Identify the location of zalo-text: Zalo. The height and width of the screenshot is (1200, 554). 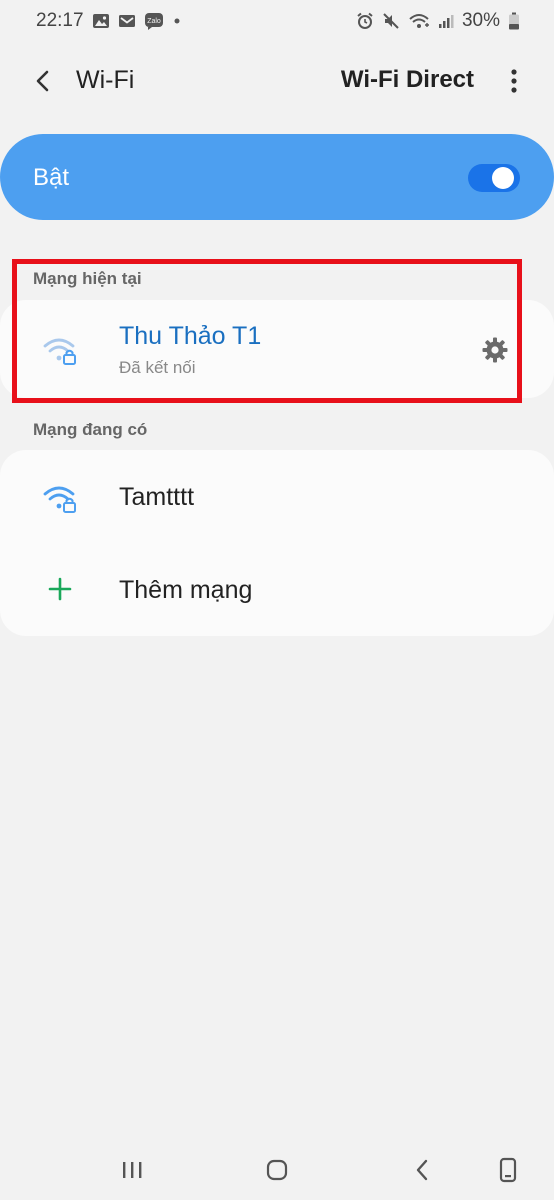
(154, 21).